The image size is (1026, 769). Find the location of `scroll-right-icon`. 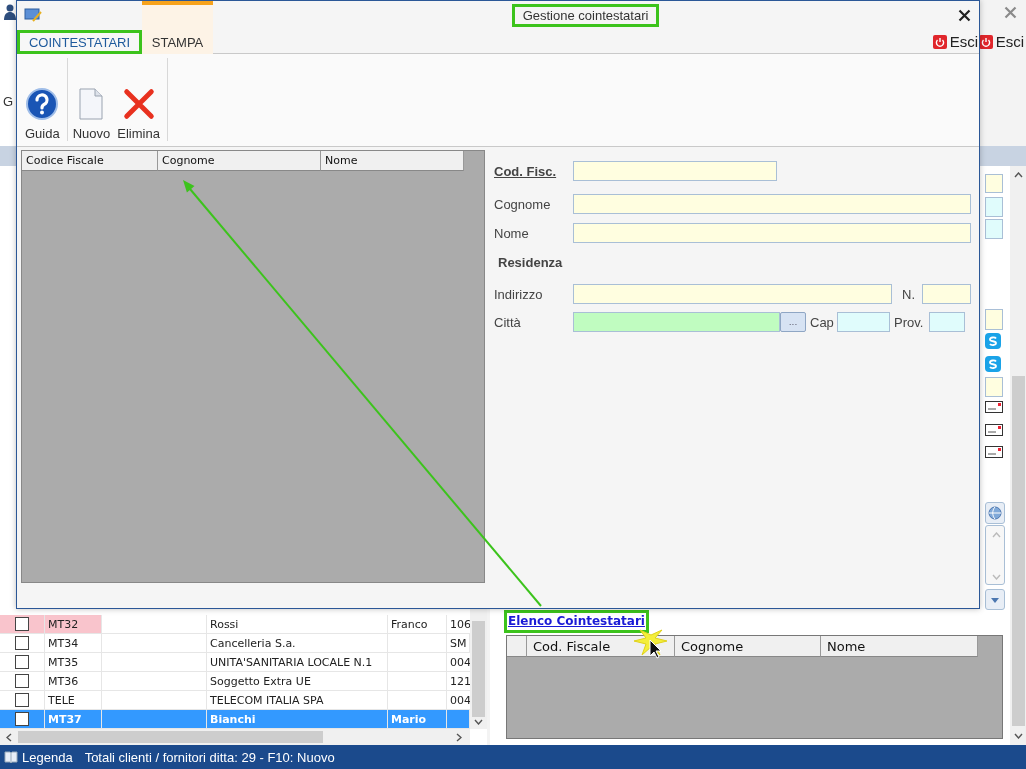

scroll-right-icon is located at coordinates (459, 737).